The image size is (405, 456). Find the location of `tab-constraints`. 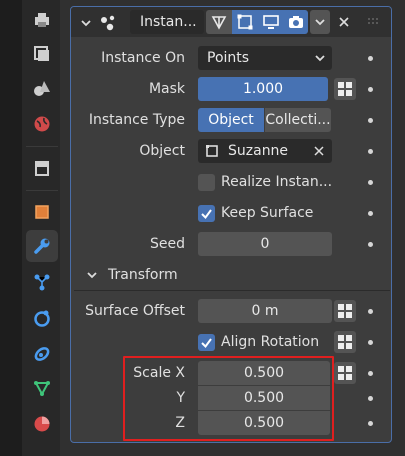

tab-constraints is located at coordinates (42, 354).